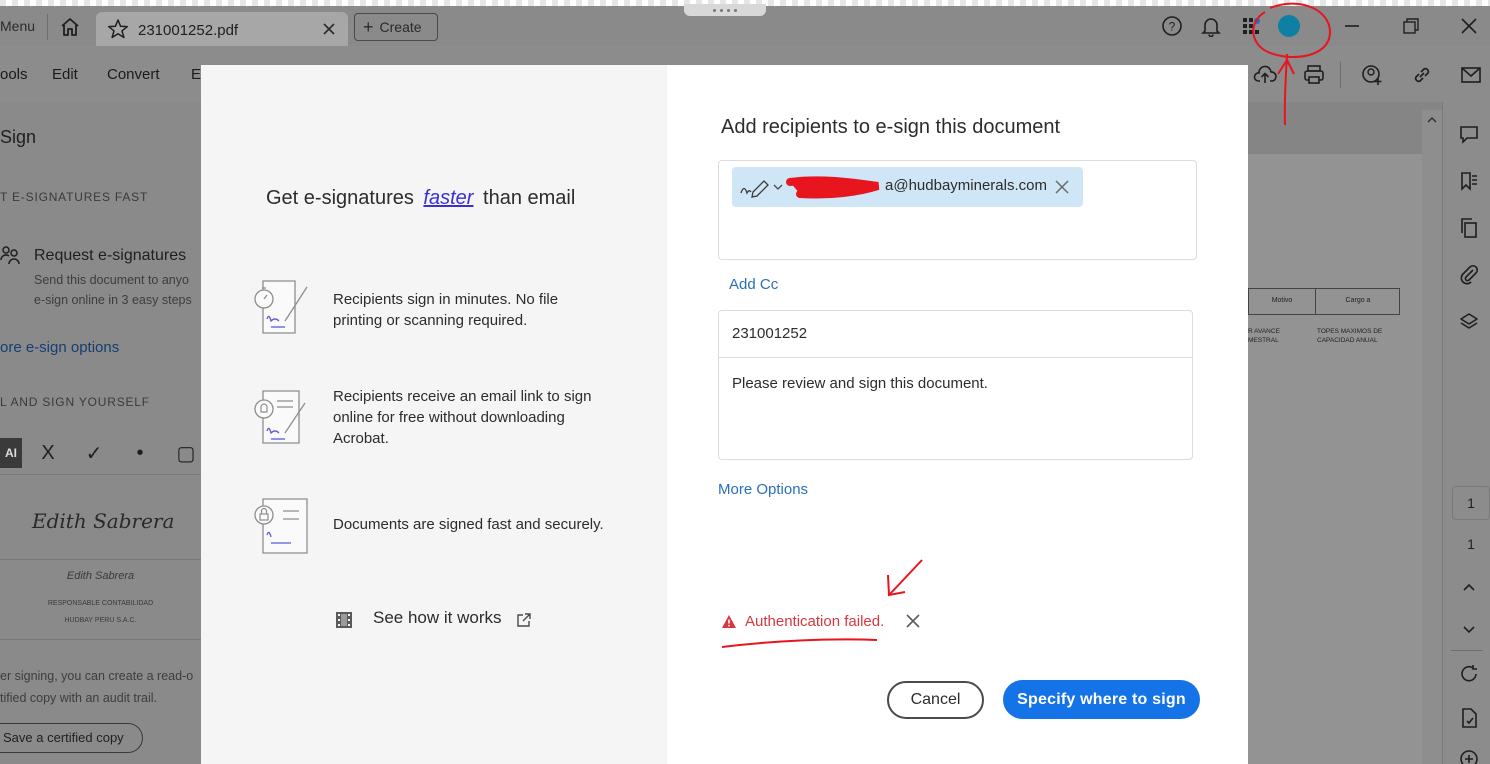 This screenshot has height=764, width=1490. I want to click on current-page-input: 1, so click(1471, 503).